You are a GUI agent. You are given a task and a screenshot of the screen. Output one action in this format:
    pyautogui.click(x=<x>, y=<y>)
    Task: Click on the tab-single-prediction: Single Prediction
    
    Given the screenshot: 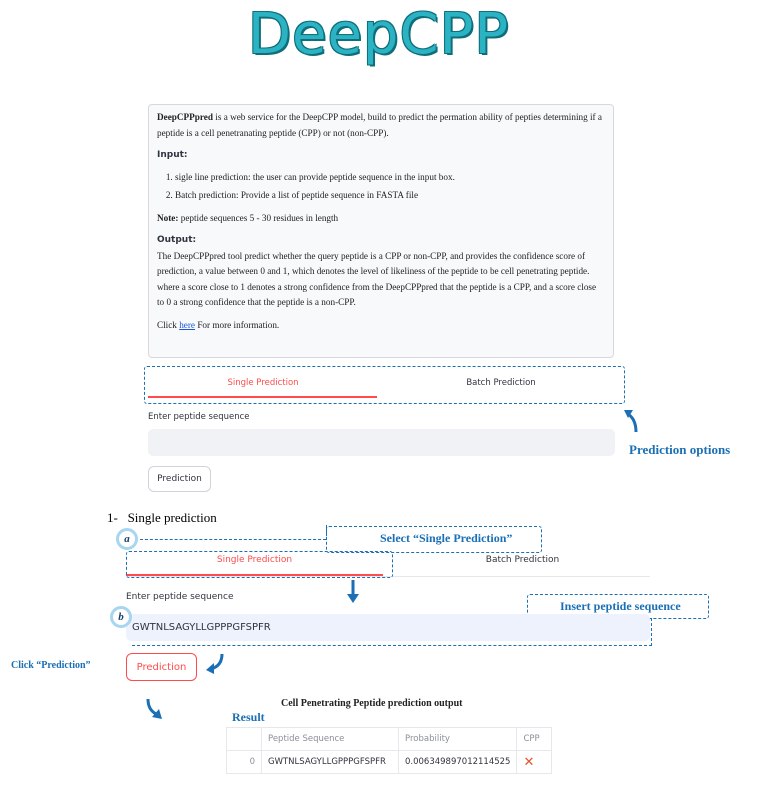 What is the action you would take?
    pyautogui.click(x=263, y=383)
    